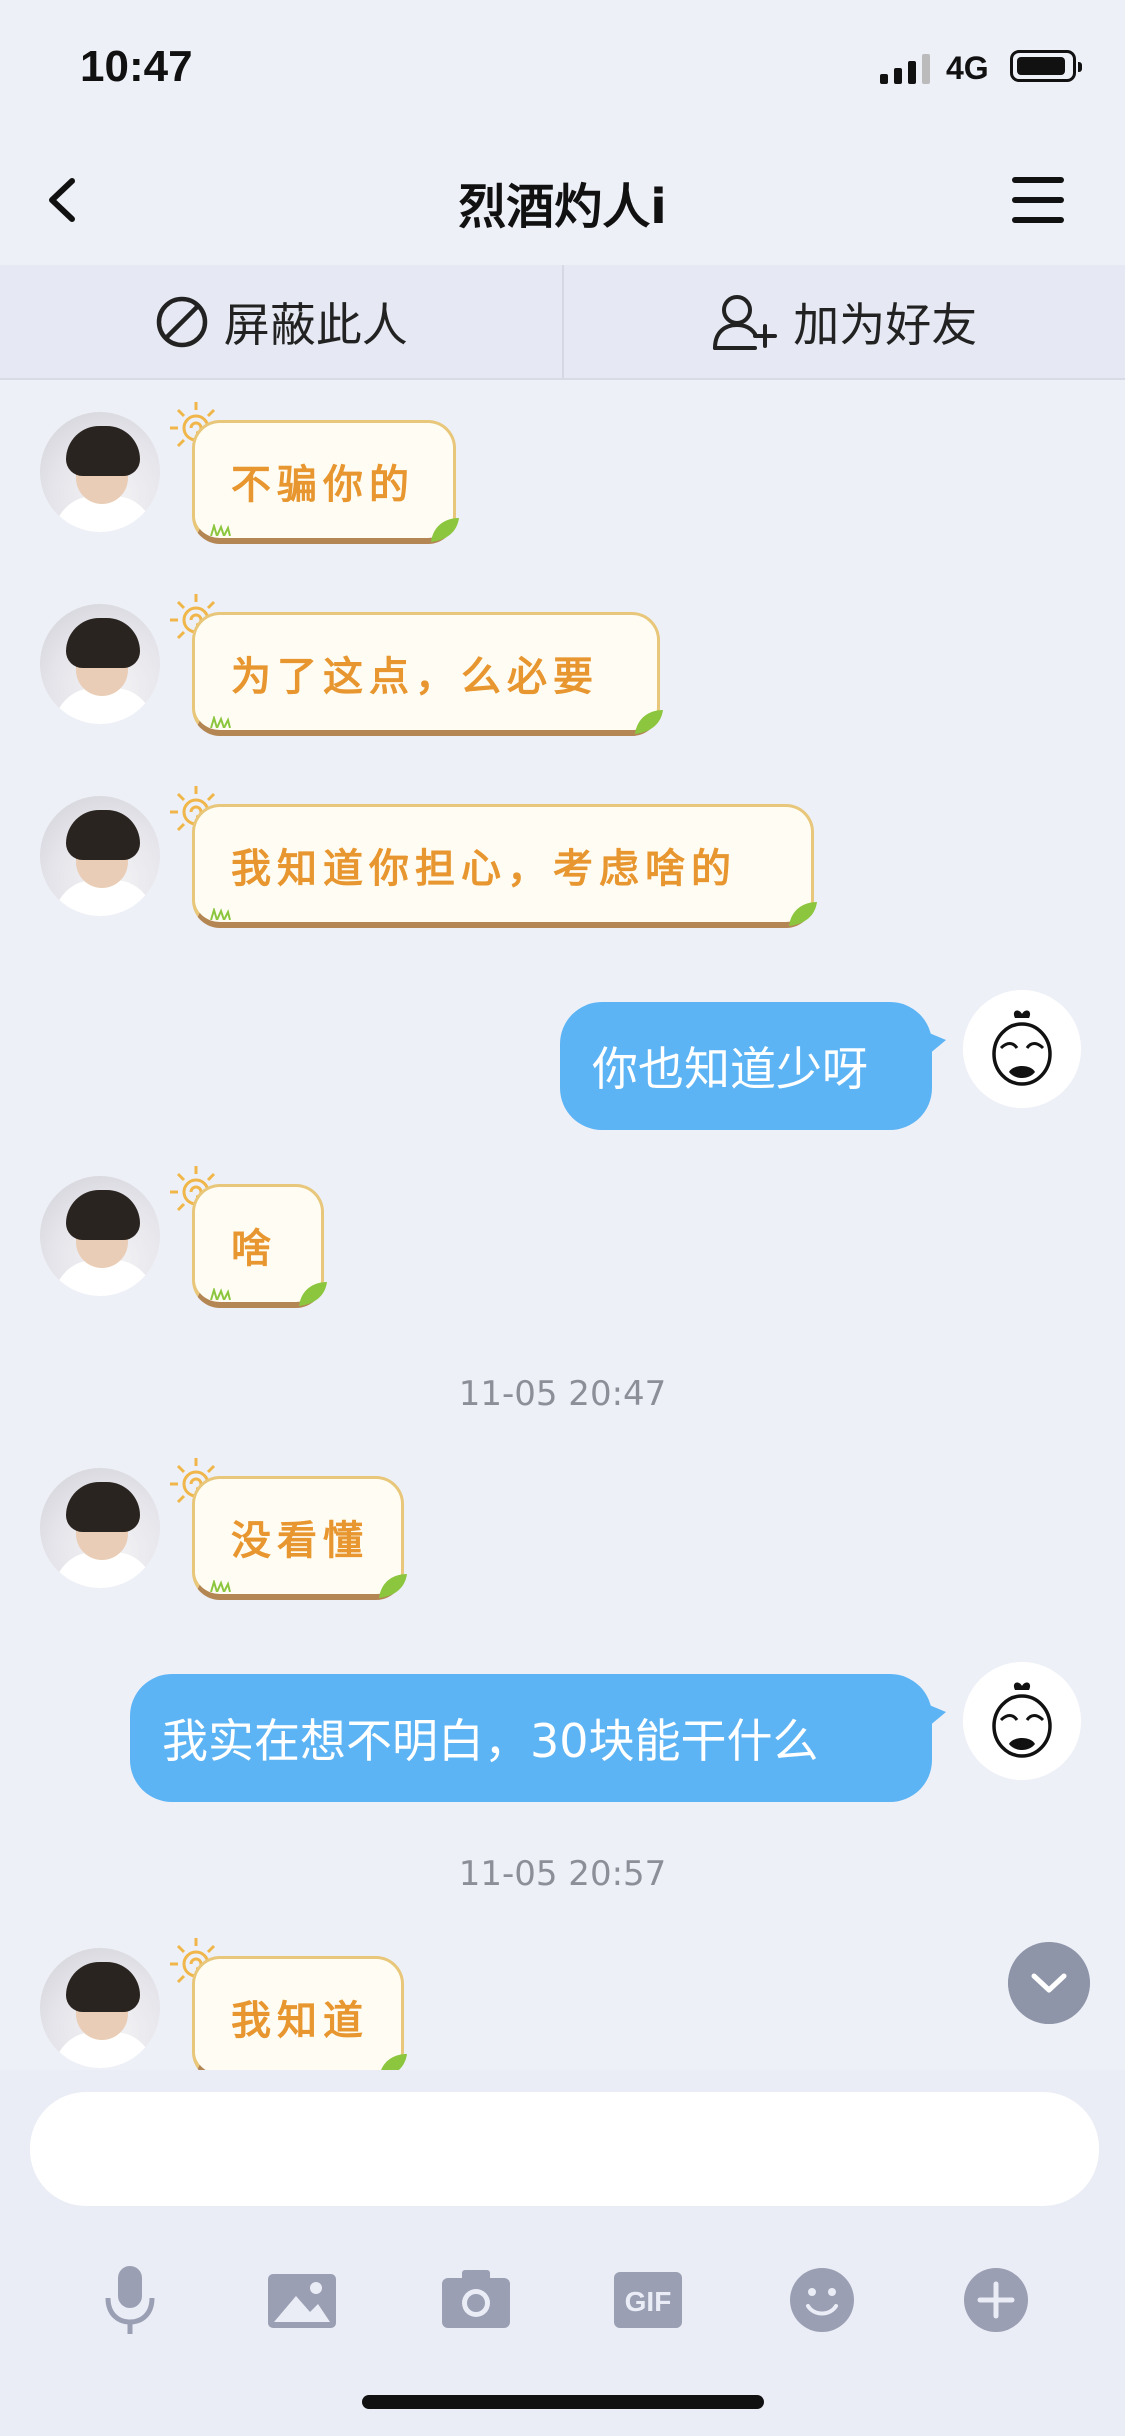 The image size is (1125, 2436). What do you see at coordinates (323, 484) in the screenshot?
I see `message-text: 不骗你的` at bounding box center [323, 484].